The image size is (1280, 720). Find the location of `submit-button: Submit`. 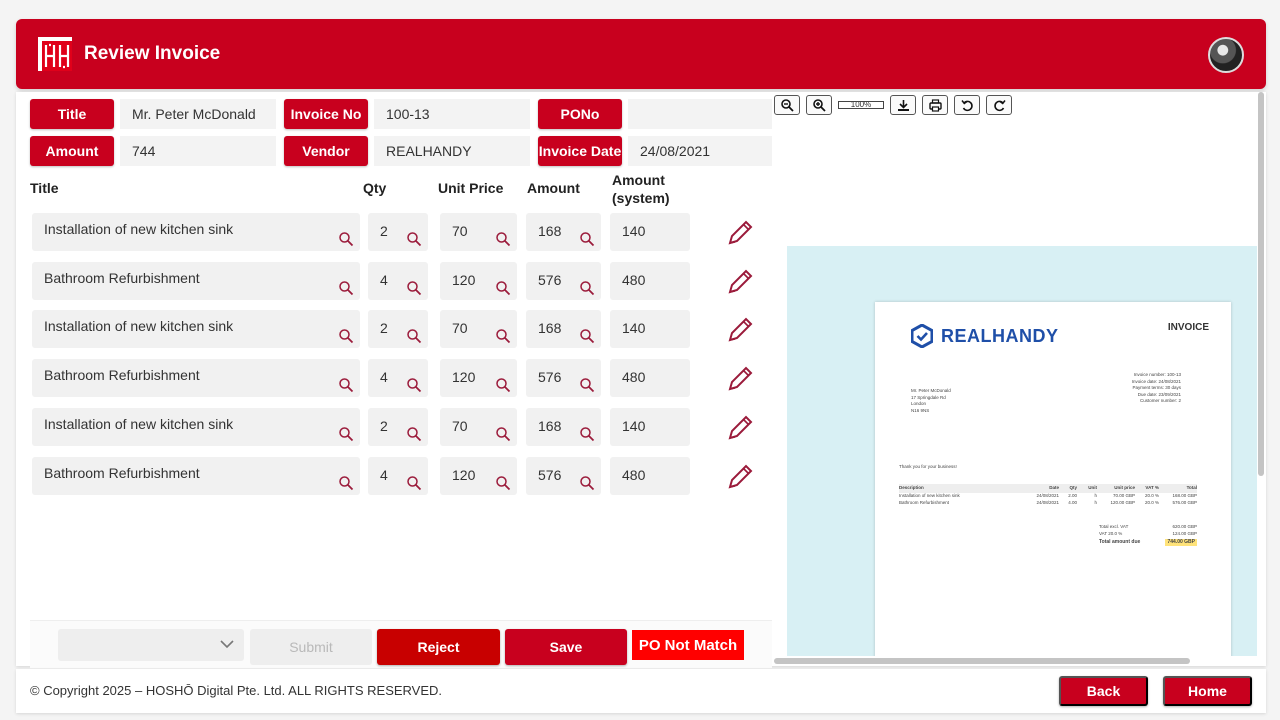

submit-button: Submit is located at coordinates (311, 647).